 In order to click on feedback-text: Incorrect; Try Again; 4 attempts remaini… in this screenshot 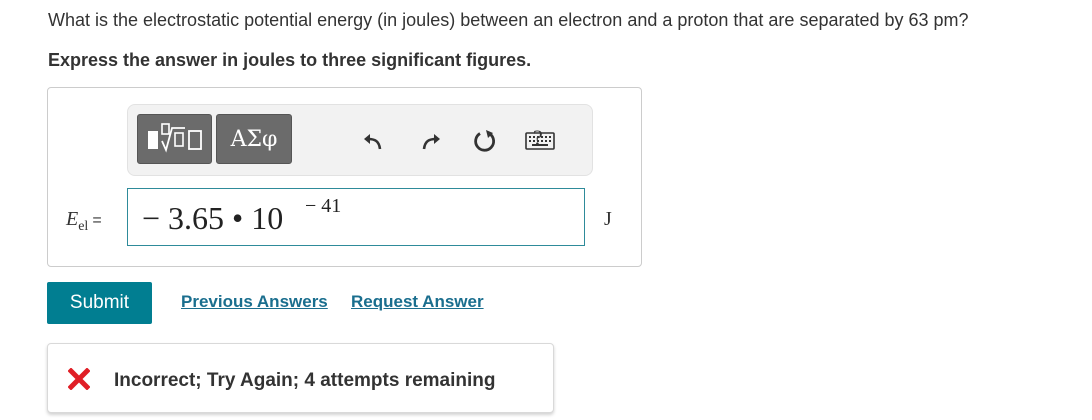, I will do `click(305, 380)`.